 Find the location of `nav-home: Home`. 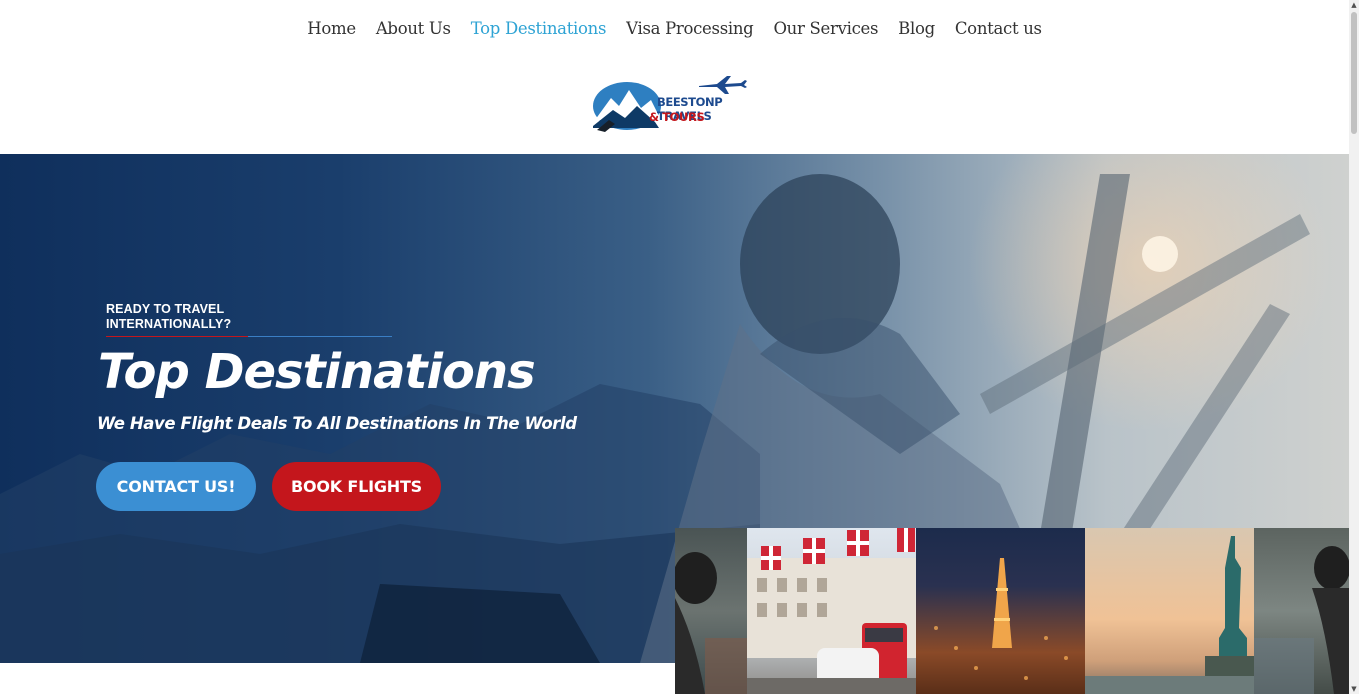

nav-home: Home is located at coordinates (331, 28).